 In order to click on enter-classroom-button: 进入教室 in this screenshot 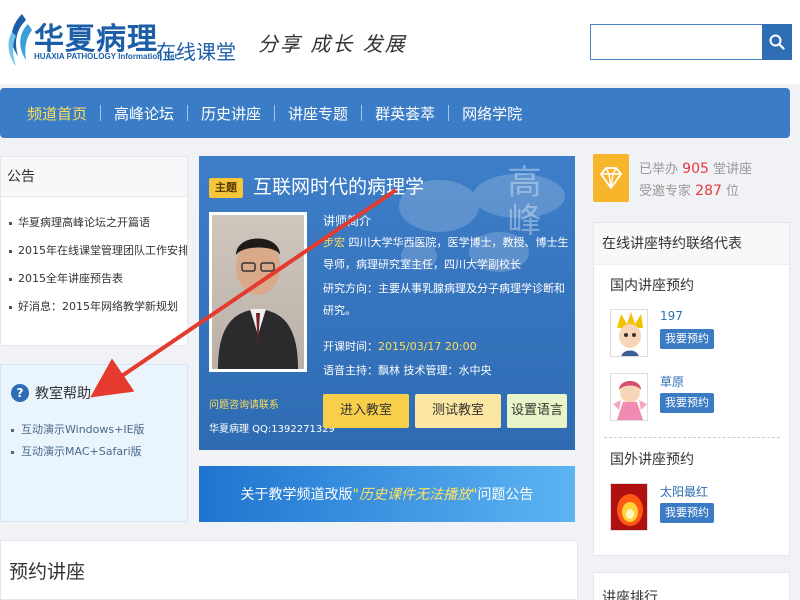, I will do `click(366, 411)`.